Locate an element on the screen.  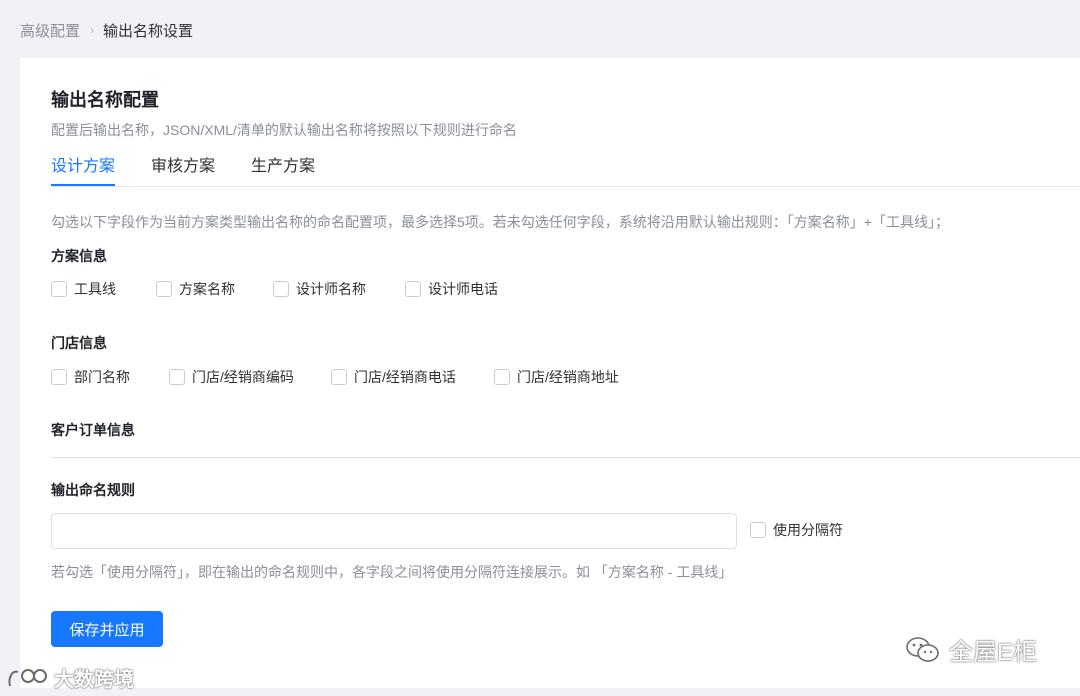
brand-watermark: 大数跨境 is located at coordinates (70, 677).